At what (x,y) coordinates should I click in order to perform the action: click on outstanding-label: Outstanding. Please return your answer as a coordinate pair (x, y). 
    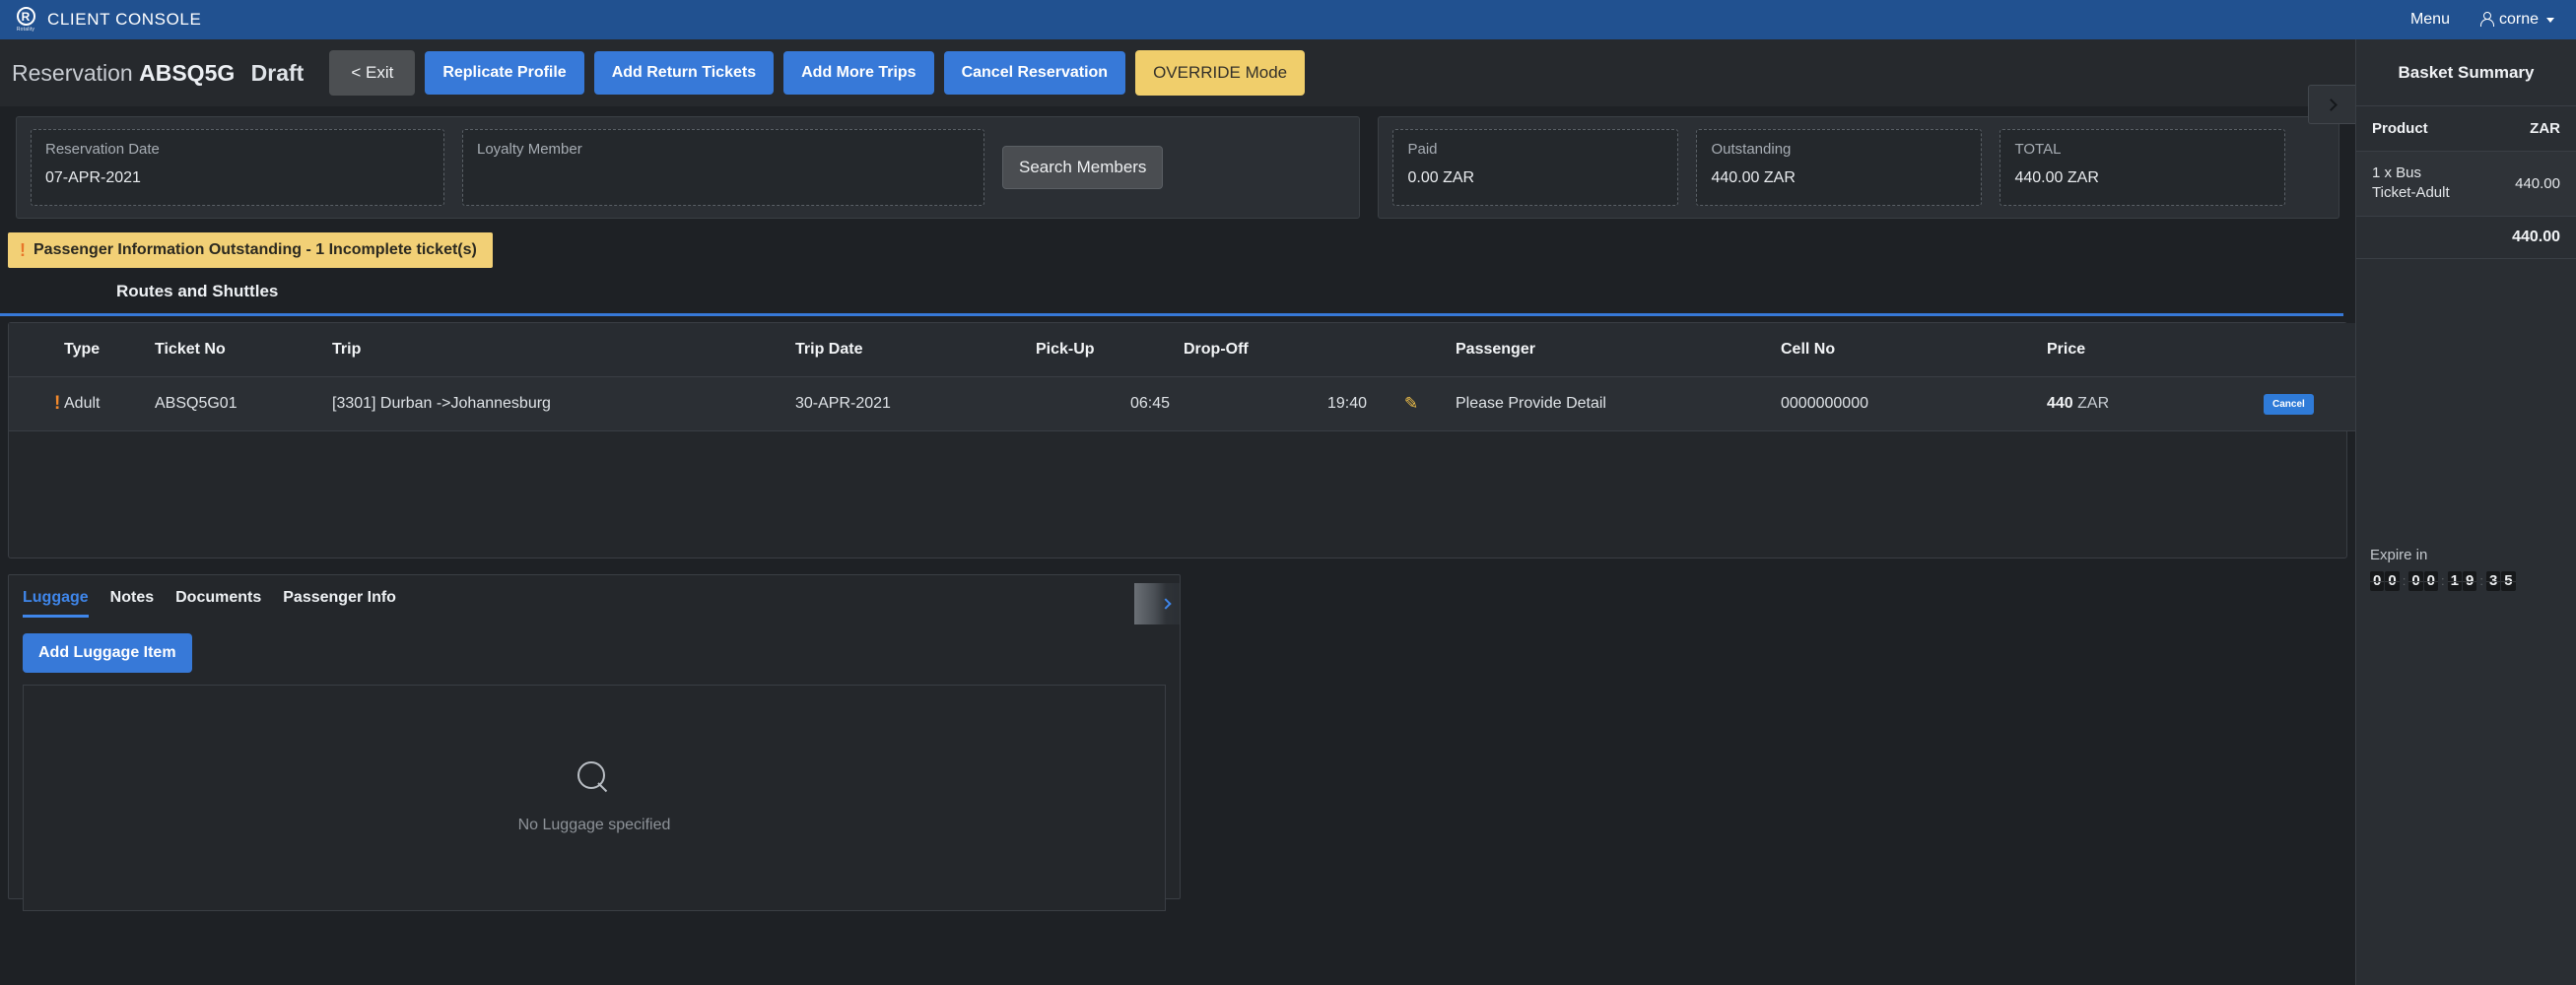
    Looking at the image, I should click on (1752, 149).